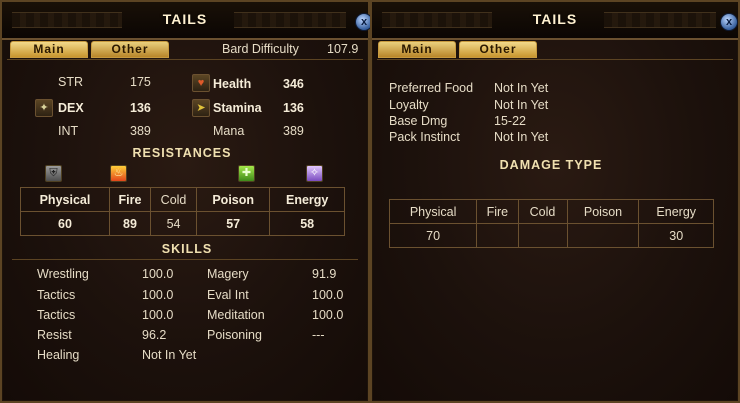 The image size is (740, 403). What do you see at coordinates (233, 199) in the screenshot?
I see `res-header-poison: Poison` at bounding box center [233, 199].